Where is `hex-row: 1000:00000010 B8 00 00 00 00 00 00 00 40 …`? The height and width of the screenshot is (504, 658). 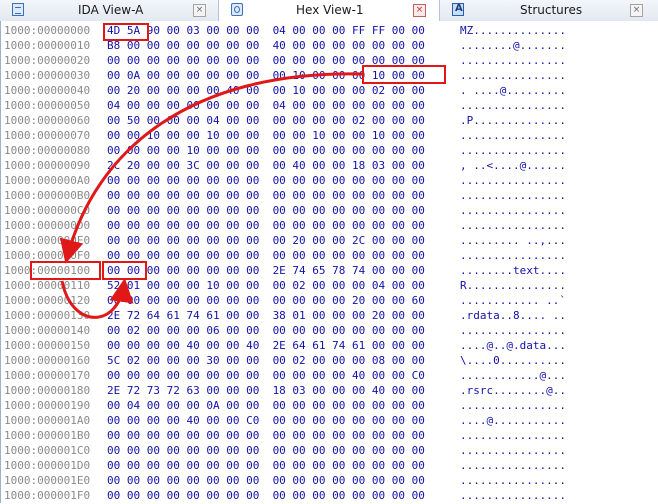
hex-row: 1000:00000010 B8 00 00 00 00 00 00 00 40 … is located at coordinates (329, 46).